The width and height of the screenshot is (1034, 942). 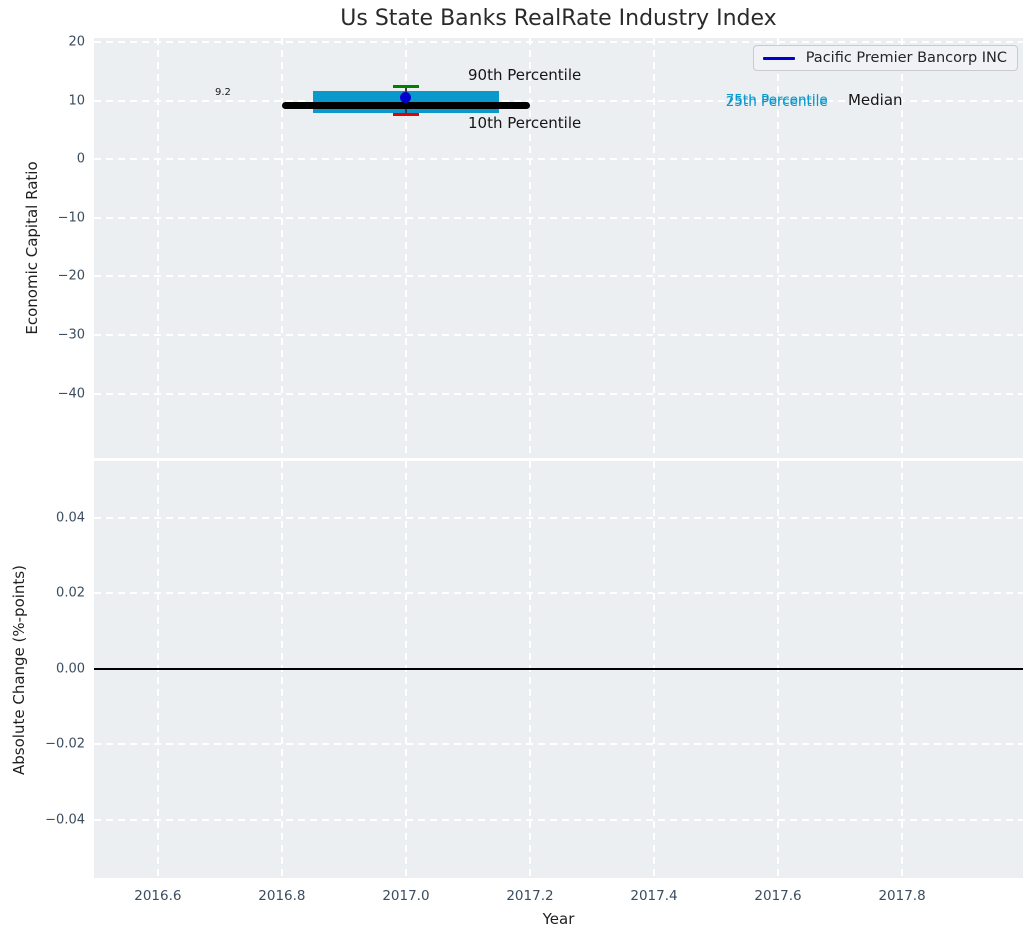 I want to click on p90-cap, so click(x=405, y=87).